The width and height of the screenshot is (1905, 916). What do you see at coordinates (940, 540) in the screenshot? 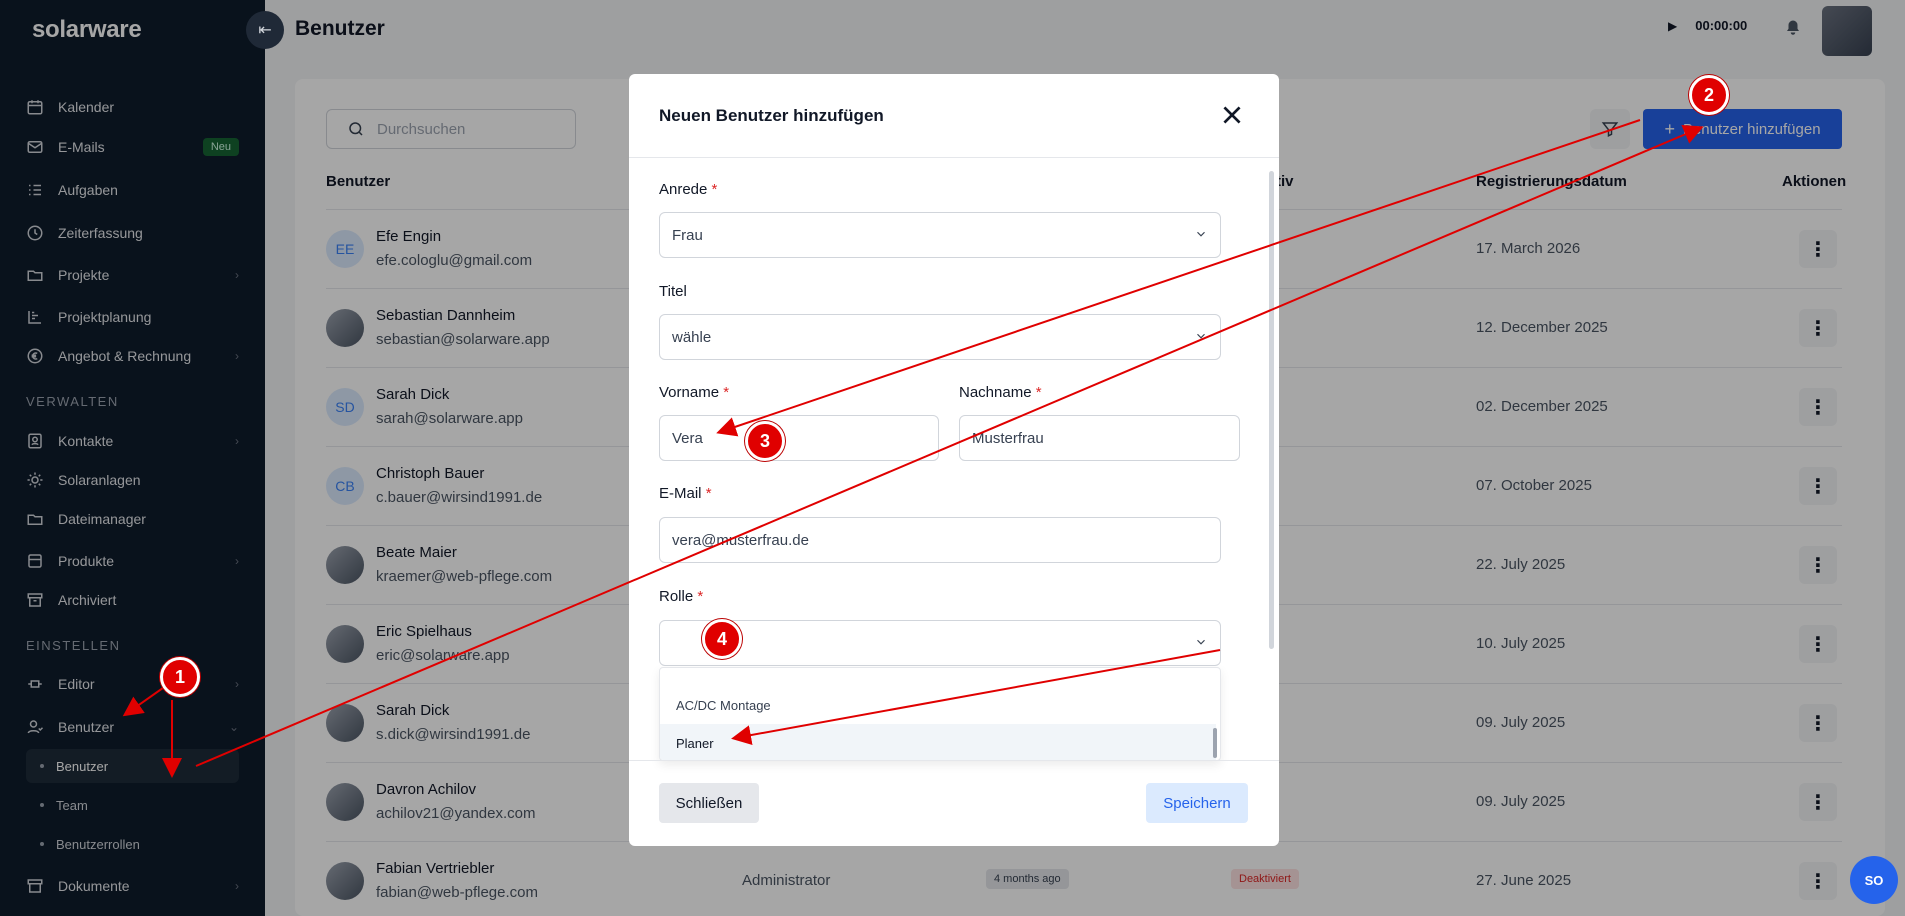
I see `email-field: vera@musterfrau.de` at bounding box center [940, 540].